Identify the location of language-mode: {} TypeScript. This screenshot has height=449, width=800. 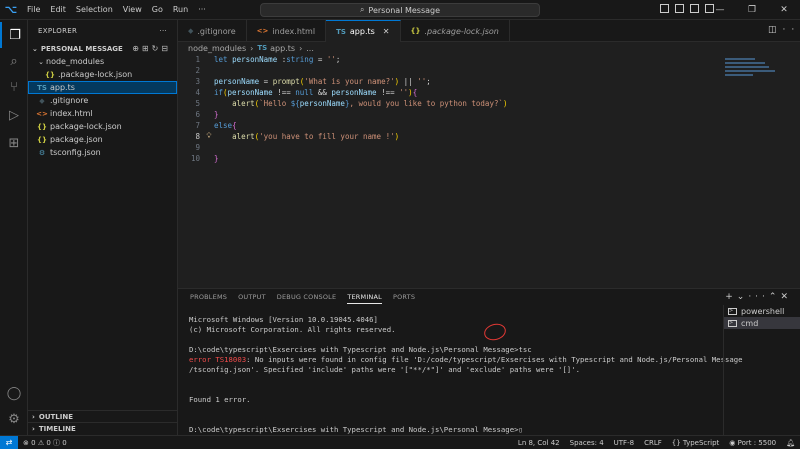
(696, 443).